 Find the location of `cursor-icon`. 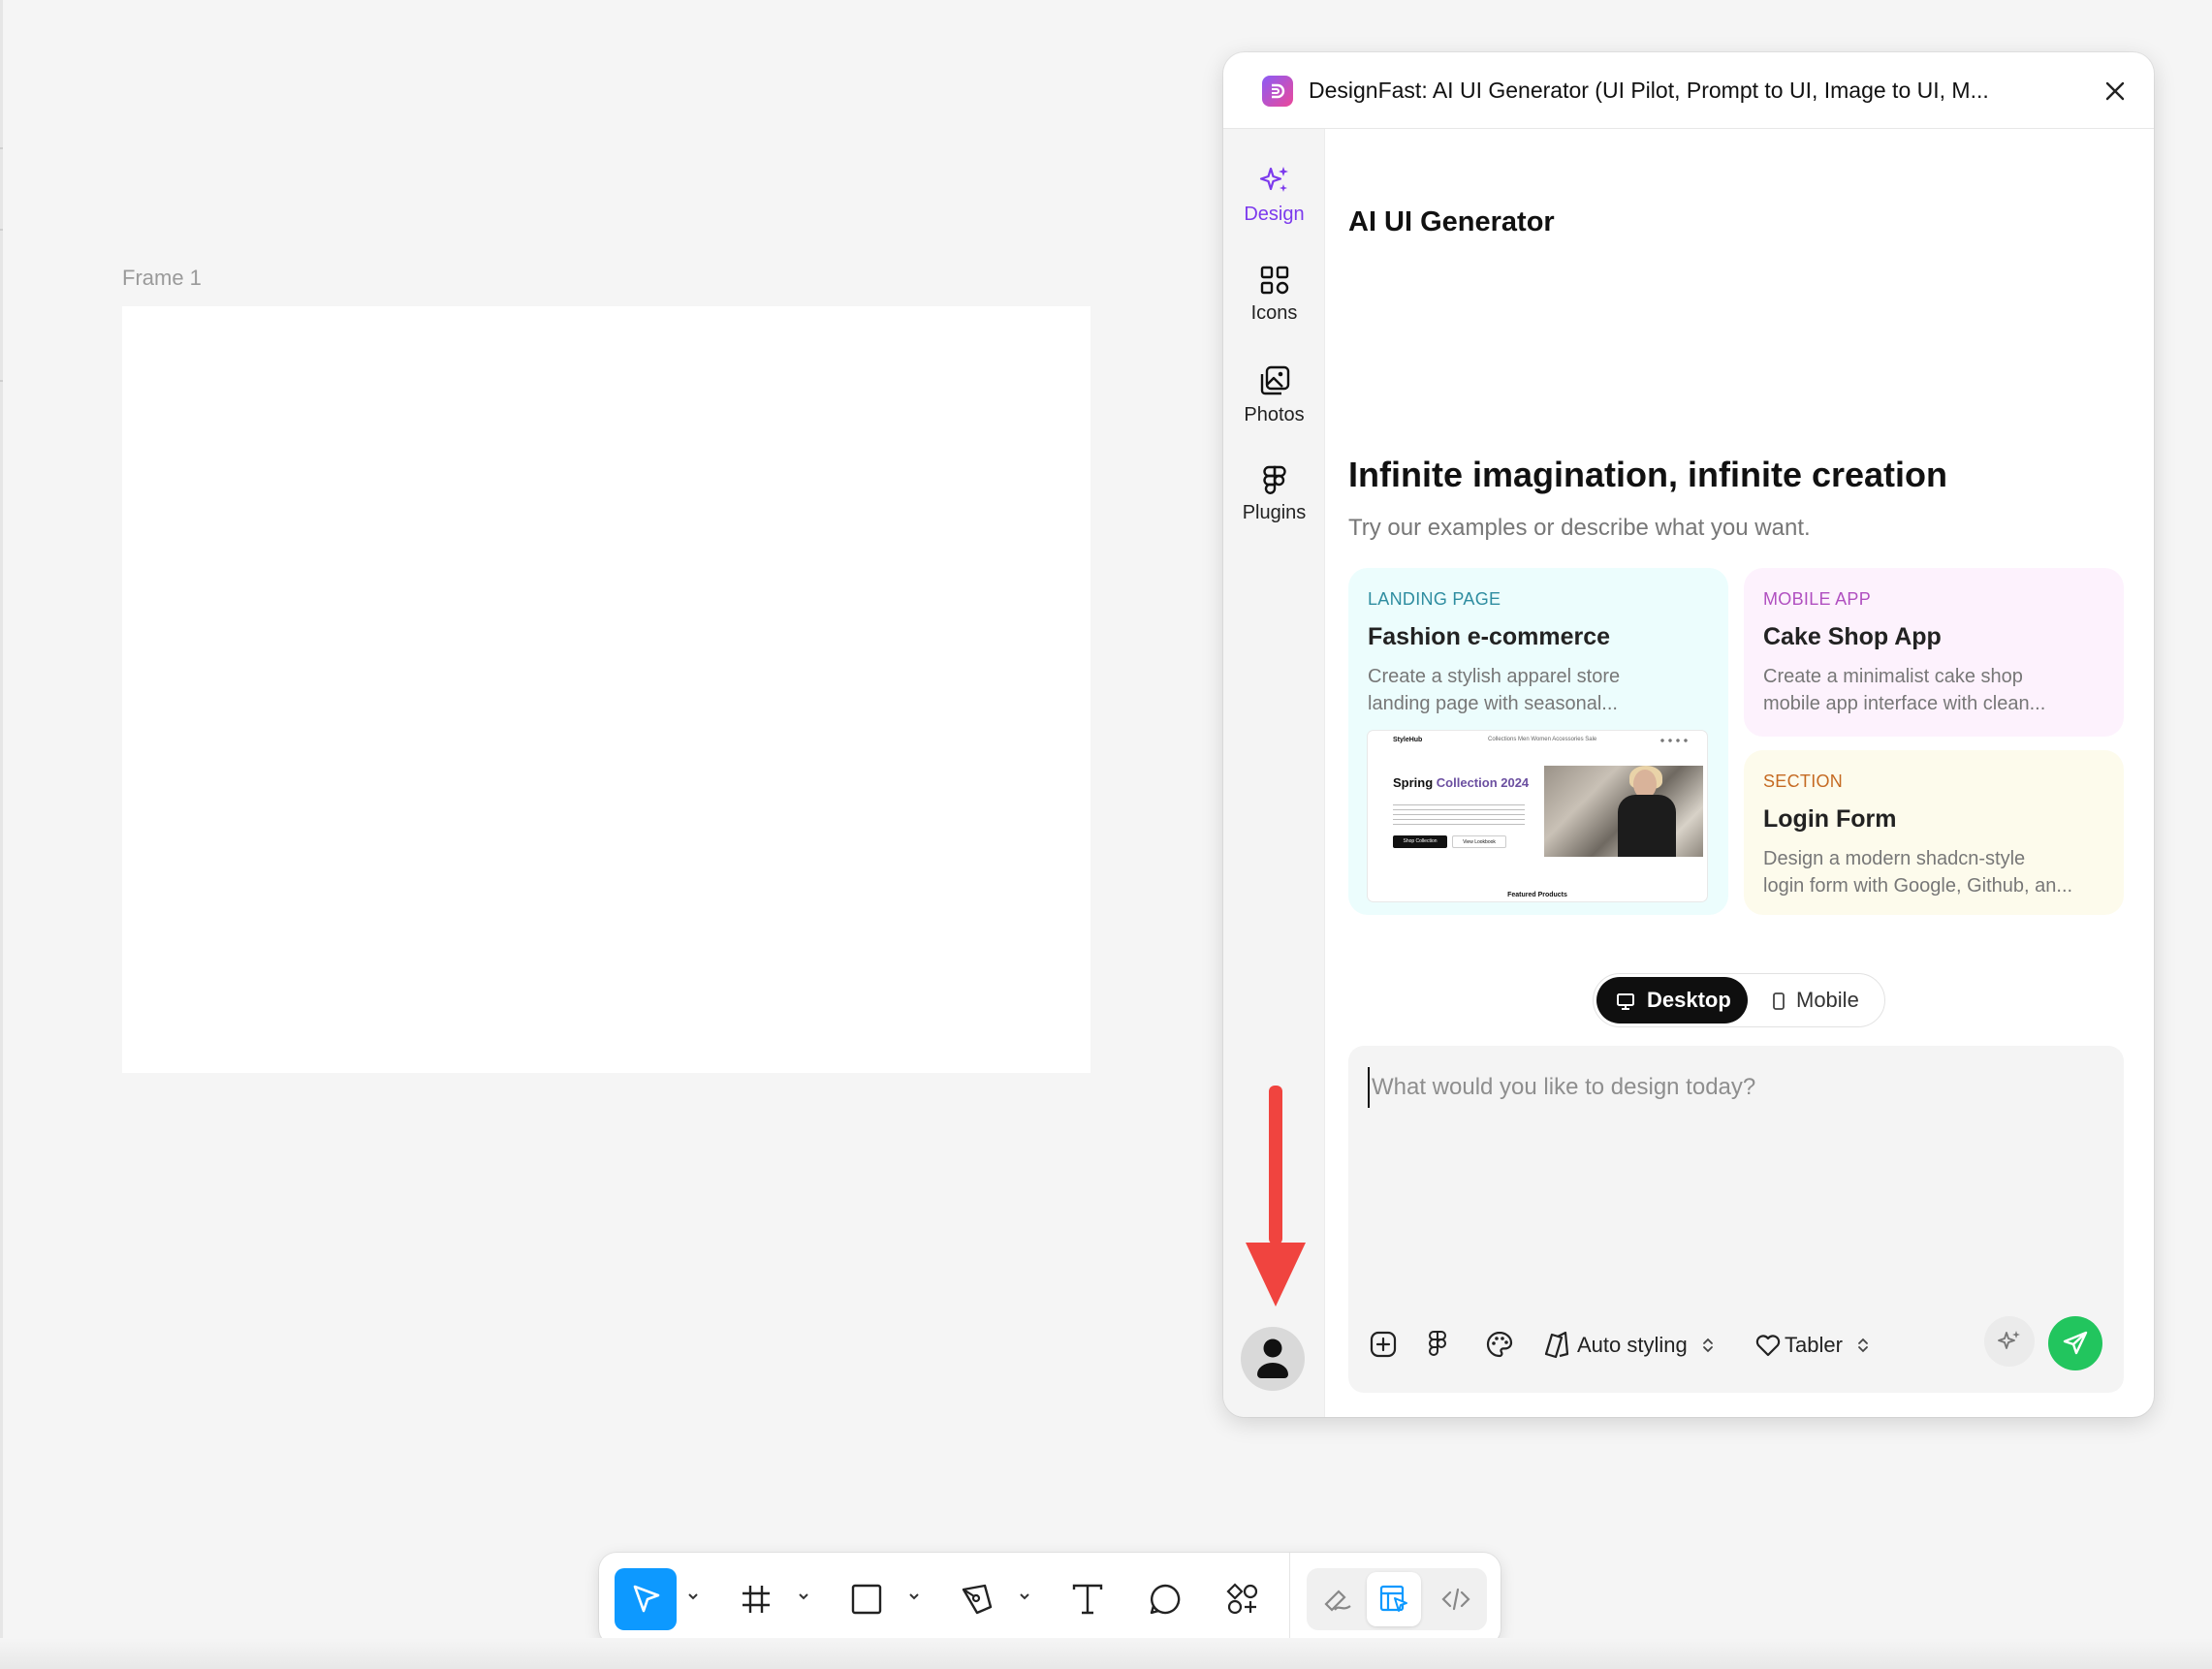

cursor-icon is located at coordinates (646, 1599).